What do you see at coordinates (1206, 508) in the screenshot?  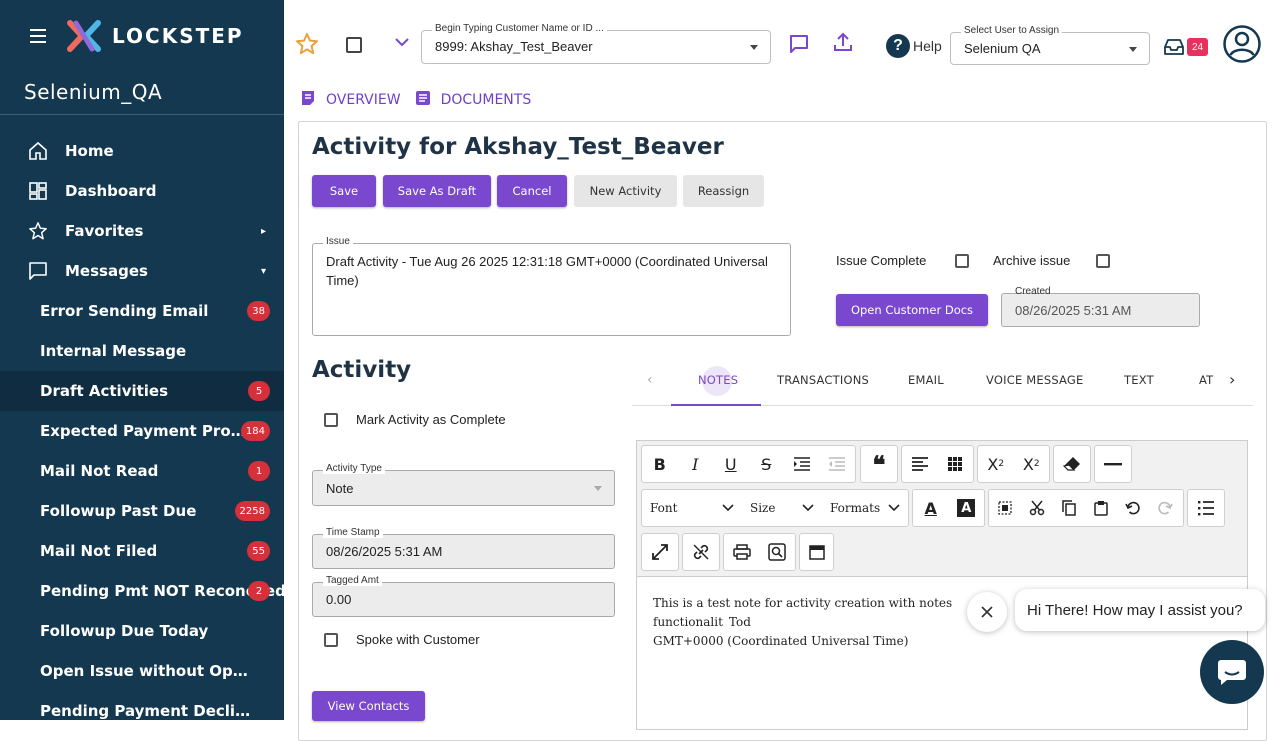 I see `ordered-list-icon` at bounding box center [1206, 508].